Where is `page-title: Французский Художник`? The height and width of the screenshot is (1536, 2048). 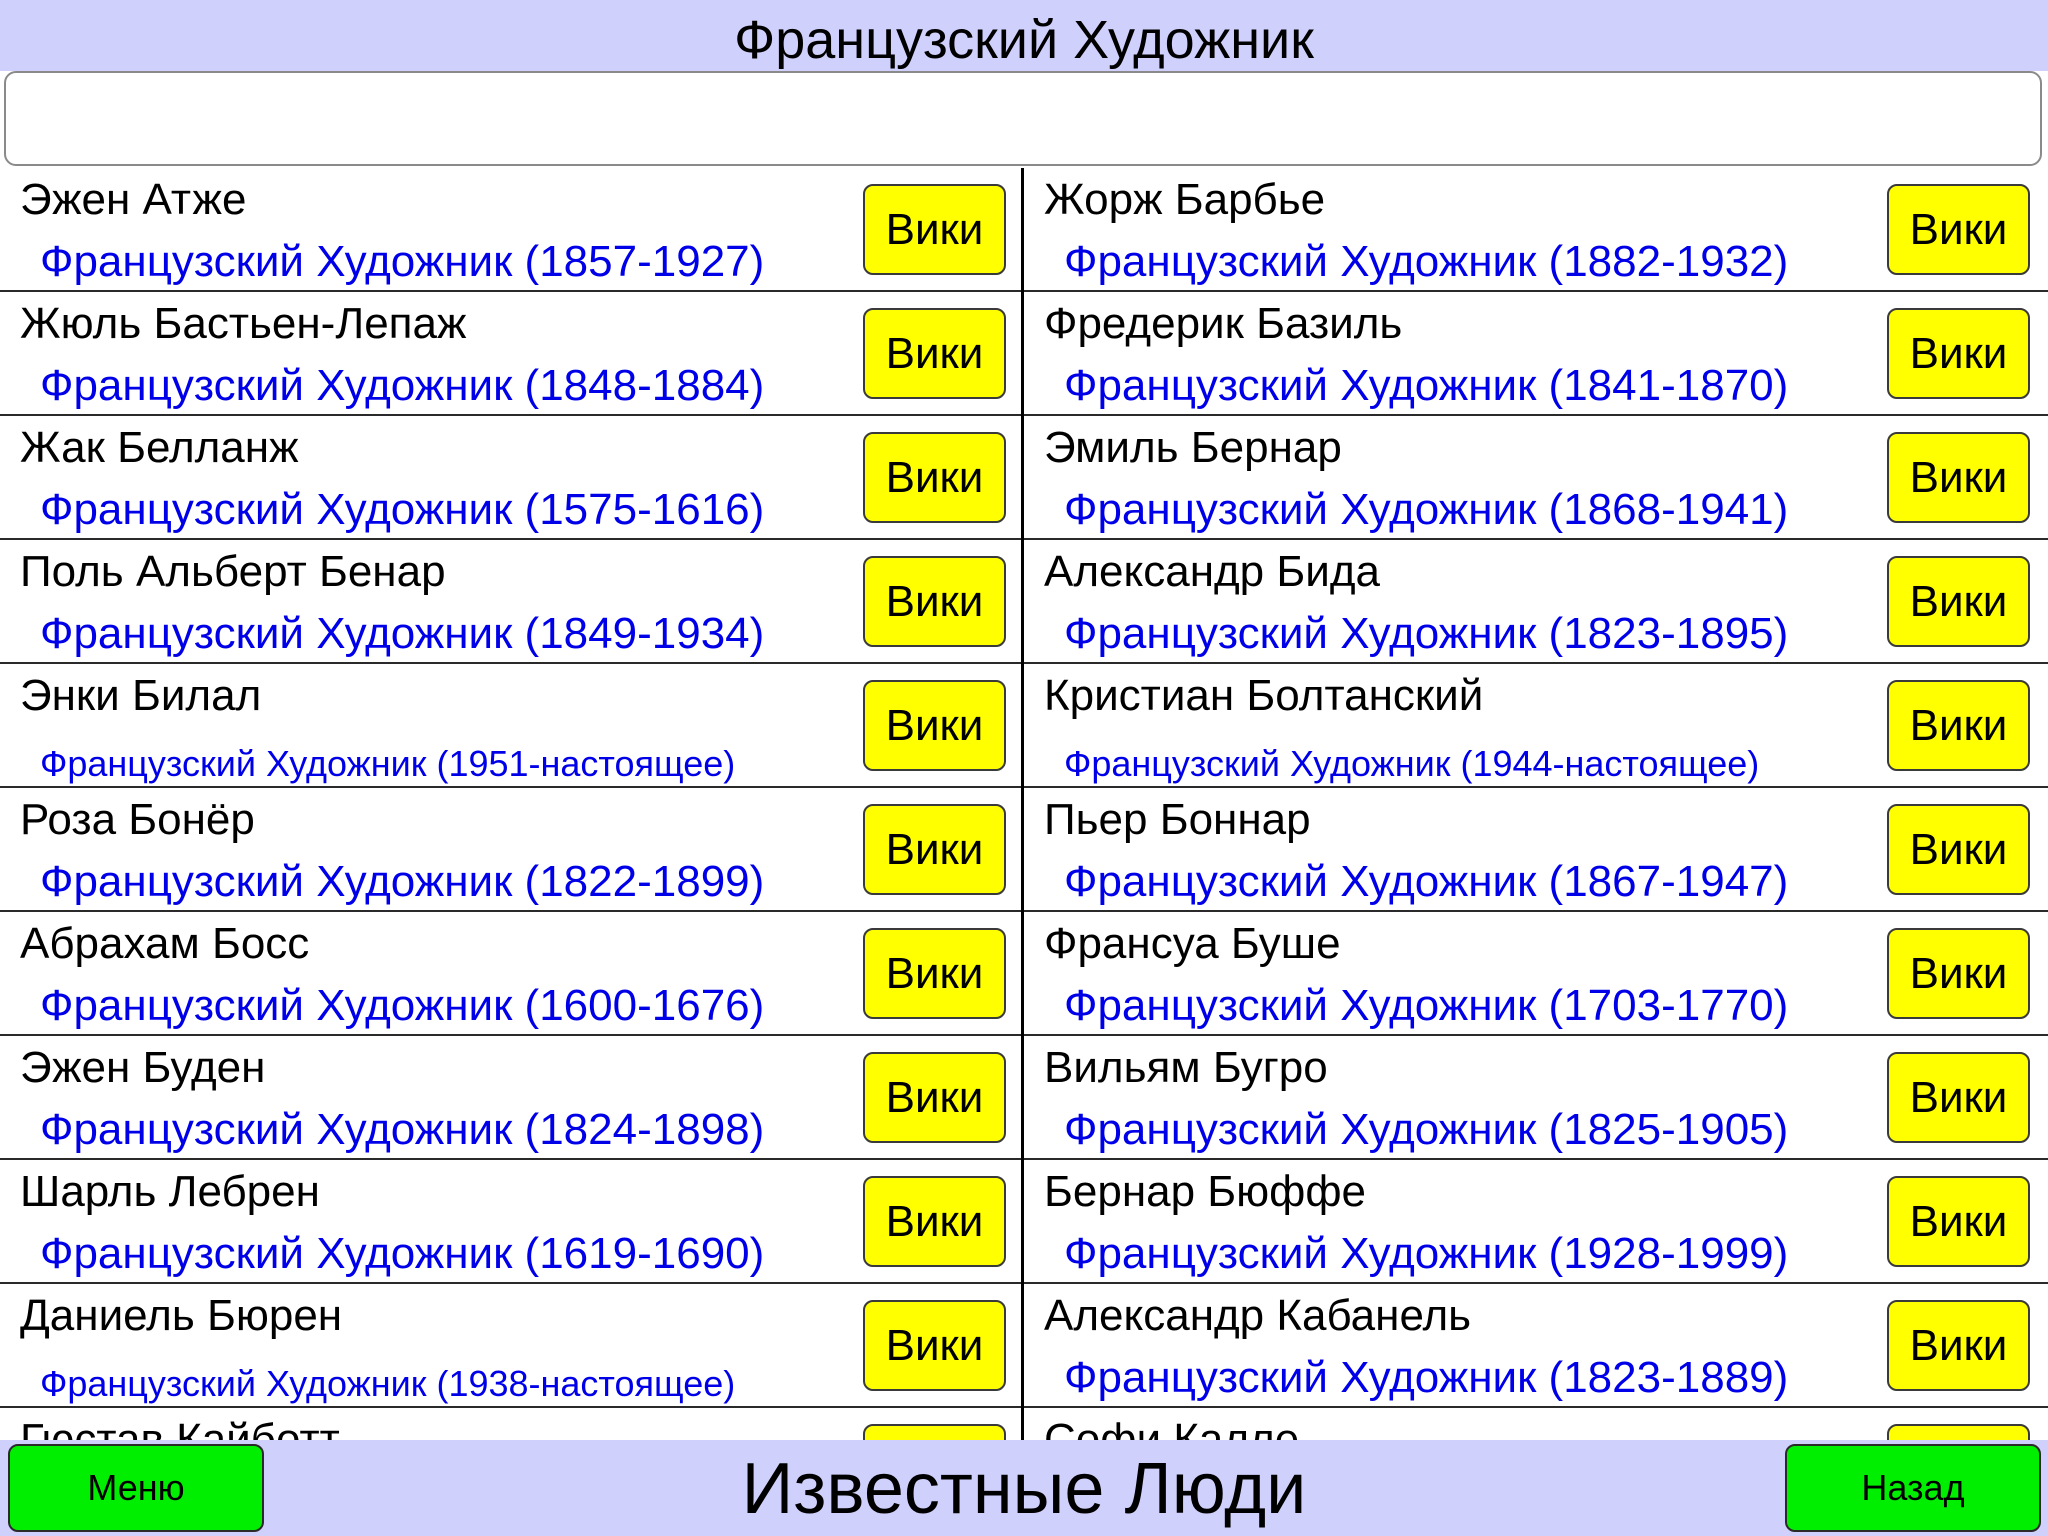
page-title: Французский Художник is located at coordinates (1024, 40).